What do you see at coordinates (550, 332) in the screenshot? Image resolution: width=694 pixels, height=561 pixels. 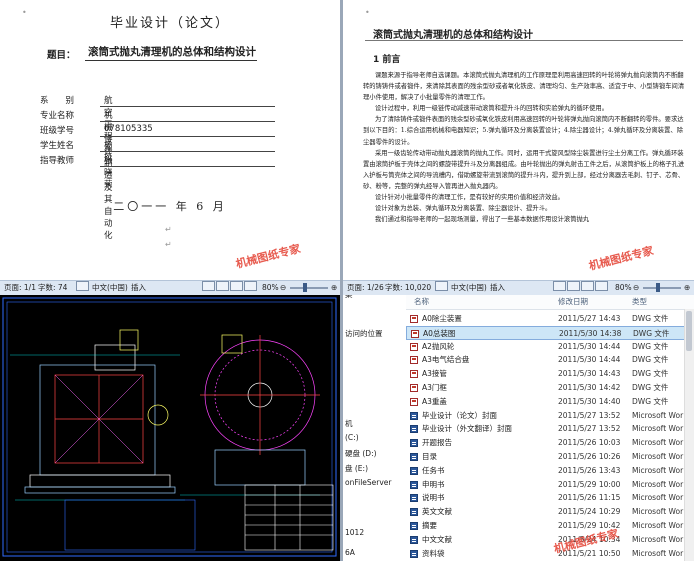 I see `file-row: A0总装图 2011/5/30 14:38 DWG 文件` at bounding box center [550, 332].